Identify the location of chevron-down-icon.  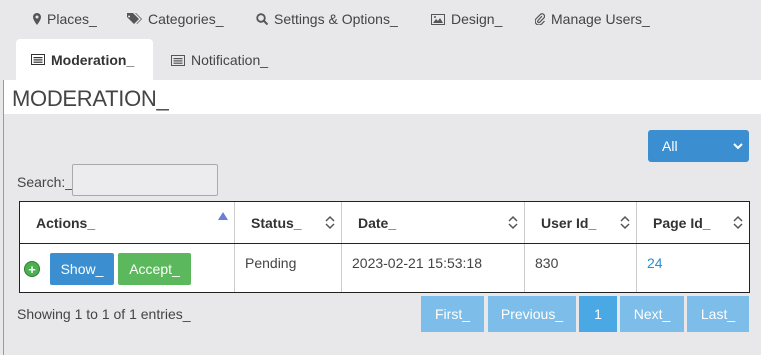
(738, 145).